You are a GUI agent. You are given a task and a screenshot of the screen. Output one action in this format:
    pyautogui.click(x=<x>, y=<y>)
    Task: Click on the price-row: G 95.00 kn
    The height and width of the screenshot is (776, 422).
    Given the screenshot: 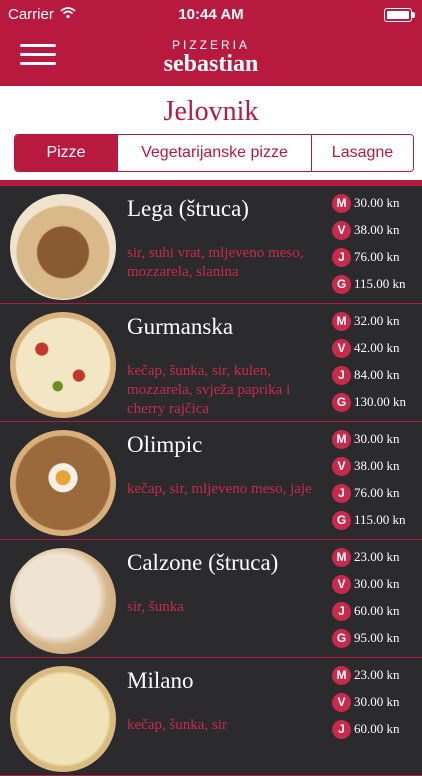 What is the action you would take?
    pyautogui.click(x=377, y=640)
    